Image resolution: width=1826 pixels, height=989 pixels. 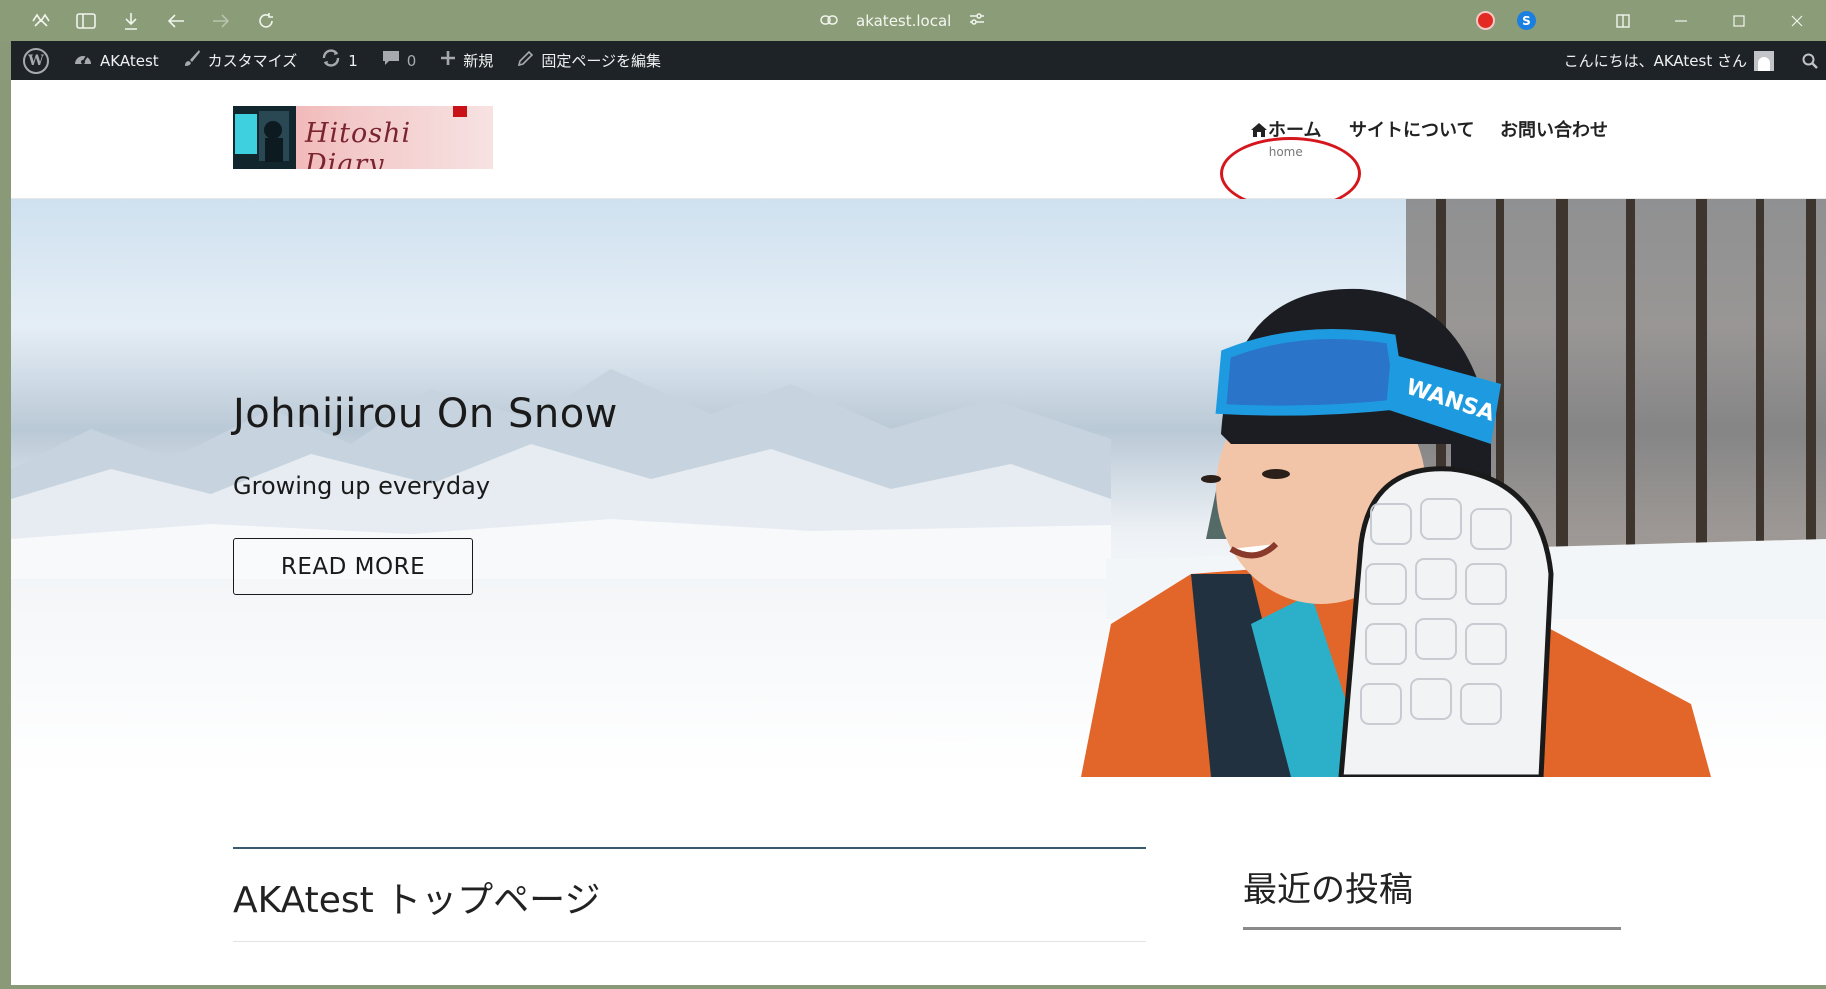 I want to click on recent-posts-title: 最近の投稿, so click(x=1328, y=890).